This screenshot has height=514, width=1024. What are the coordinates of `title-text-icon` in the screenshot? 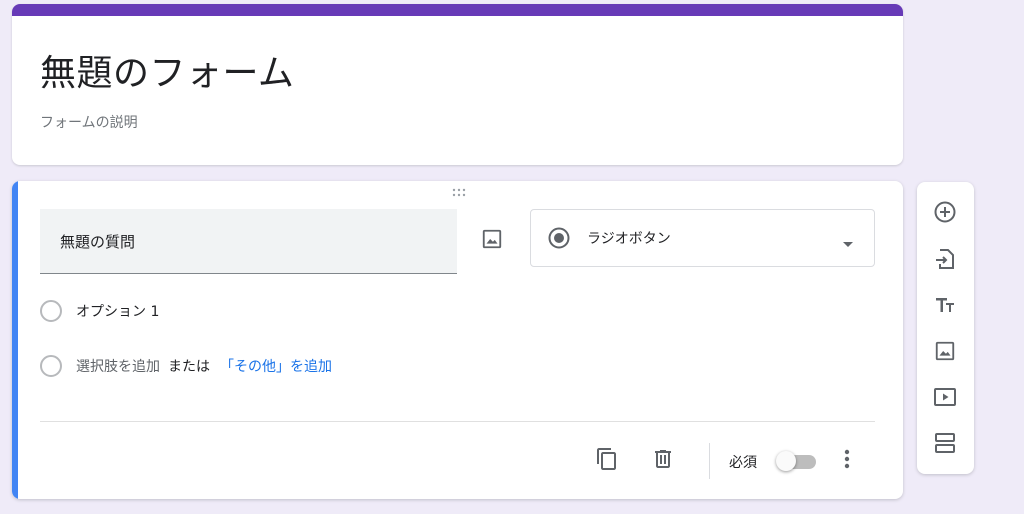 It's located at (945, 305).